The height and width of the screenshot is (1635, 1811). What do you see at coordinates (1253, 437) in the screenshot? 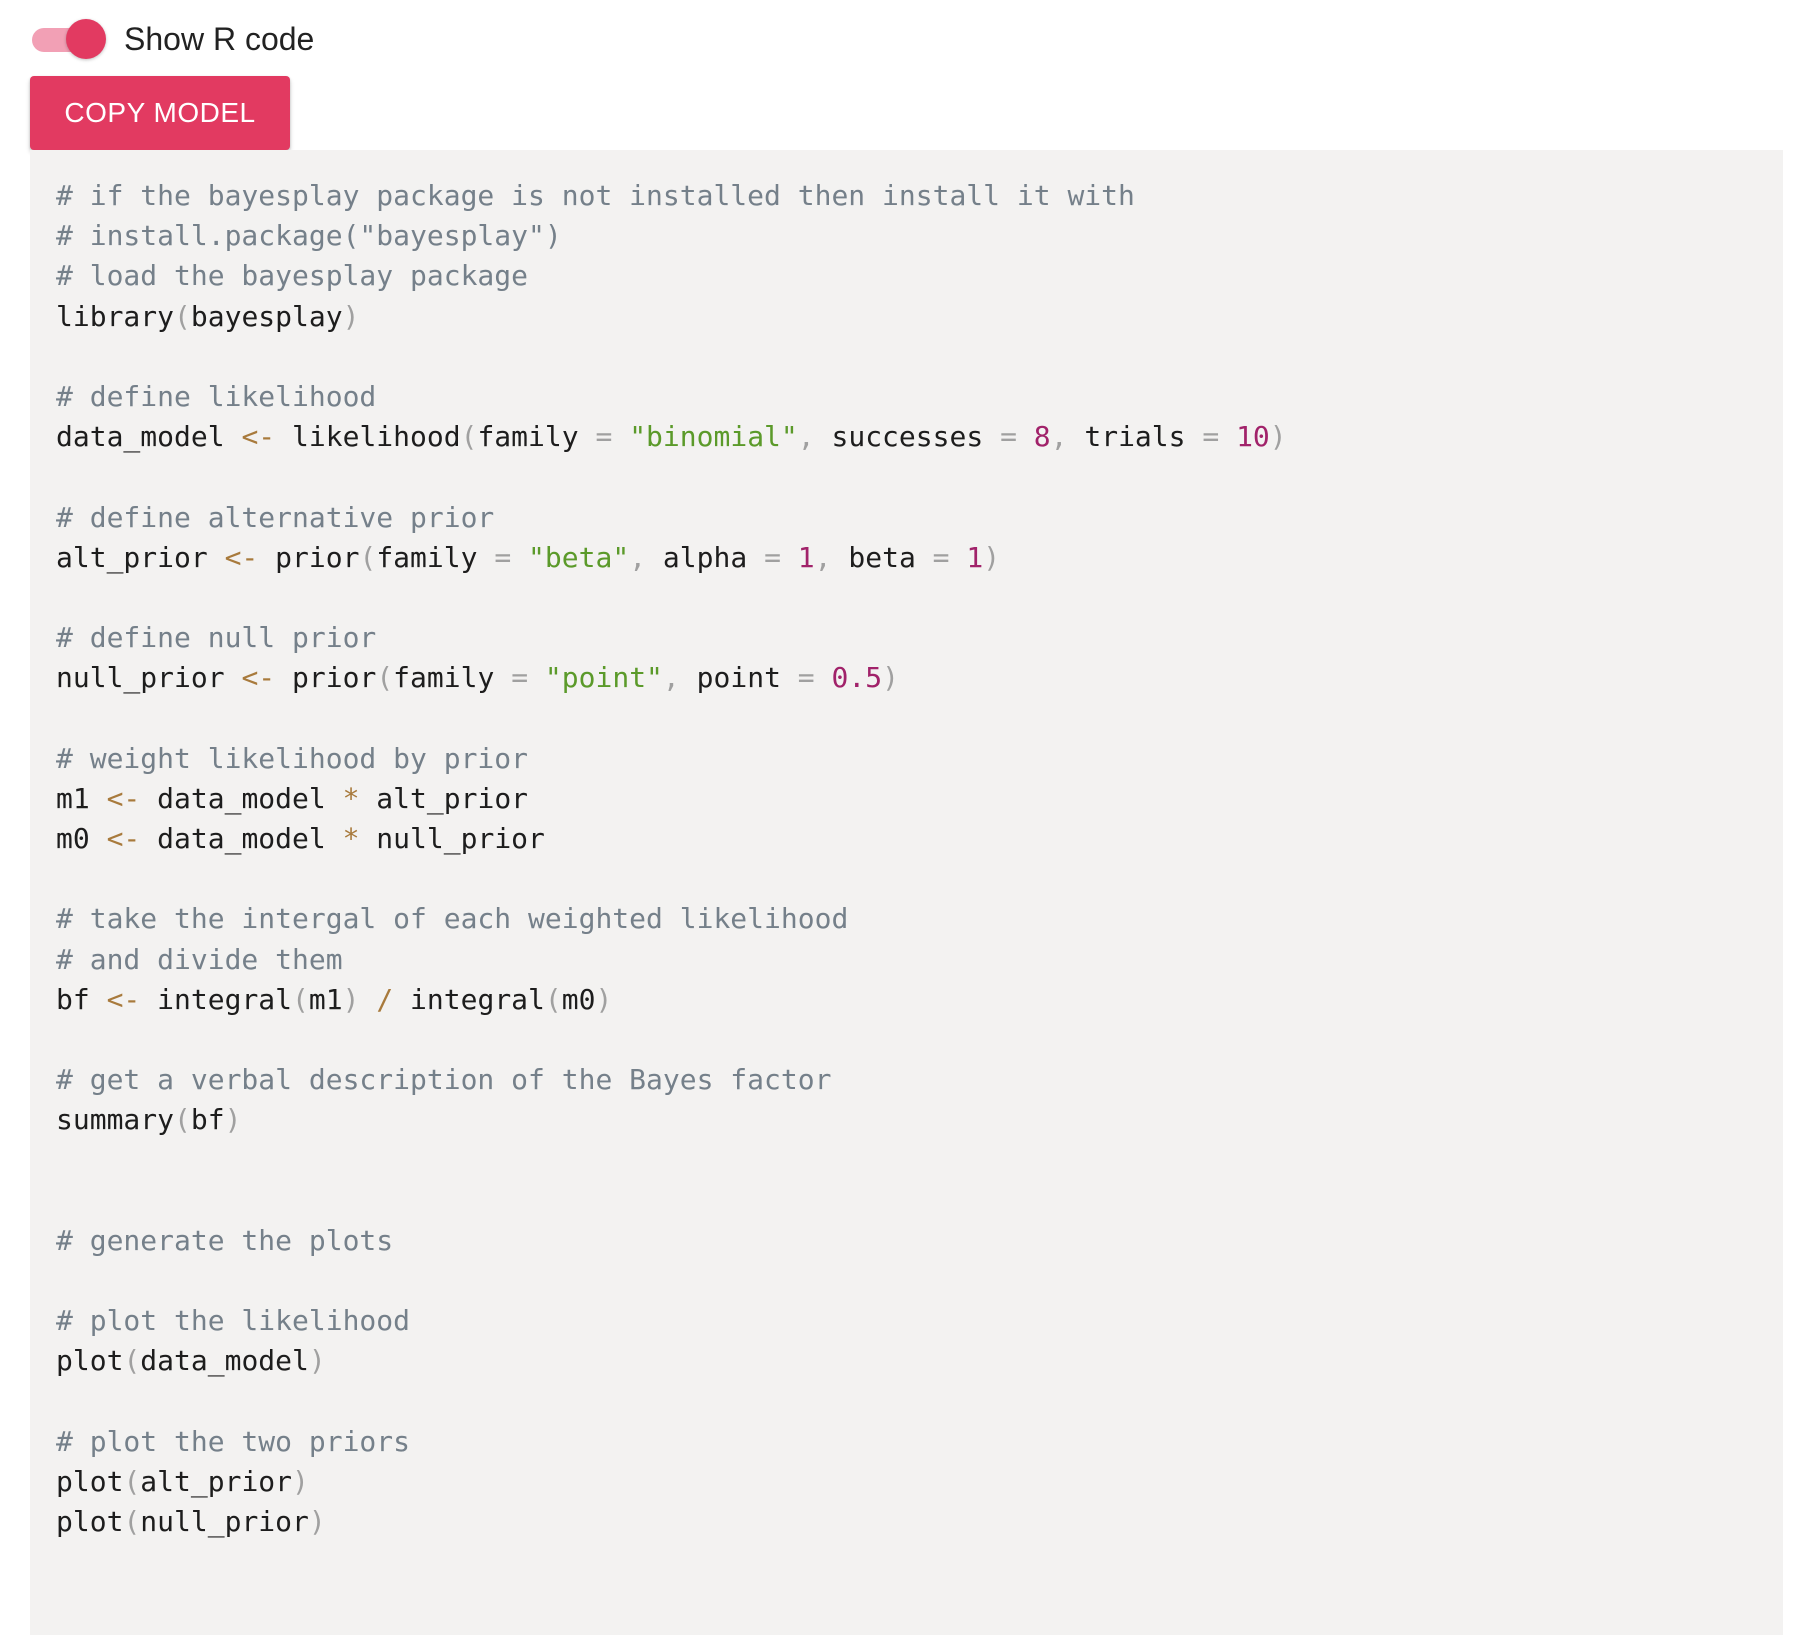
I see `code-token-number: 10` at bounding box center [1253, 437].